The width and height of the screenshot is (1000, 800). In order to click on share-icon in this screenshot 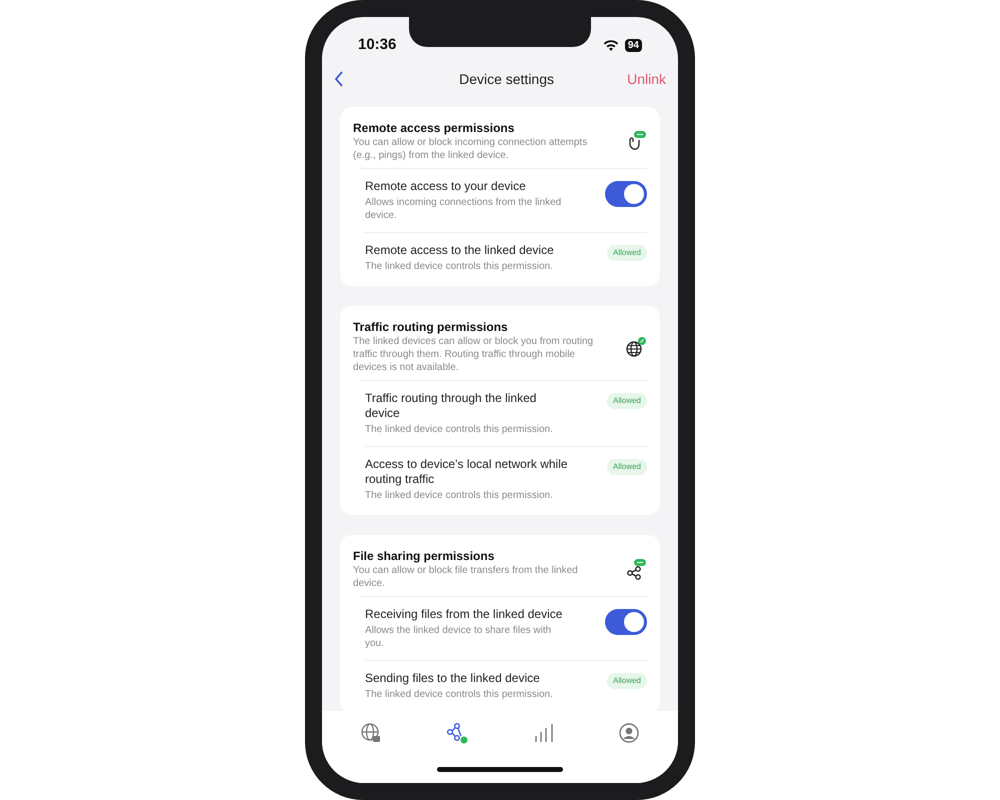, I will do `click(636, 569)`.